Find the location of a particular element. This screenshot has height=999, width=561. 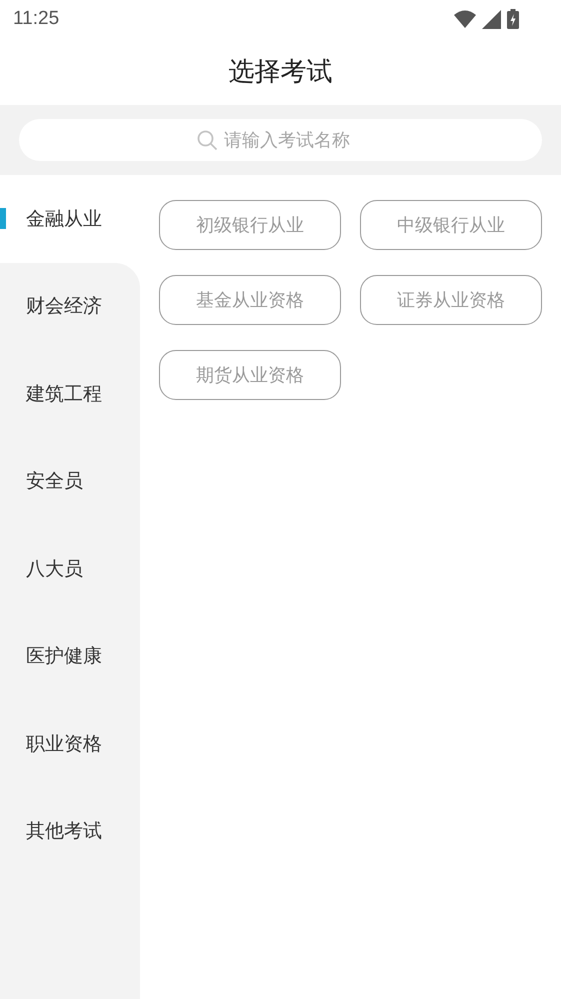

category-item: 八大员 is located at coordinates (70, 568).